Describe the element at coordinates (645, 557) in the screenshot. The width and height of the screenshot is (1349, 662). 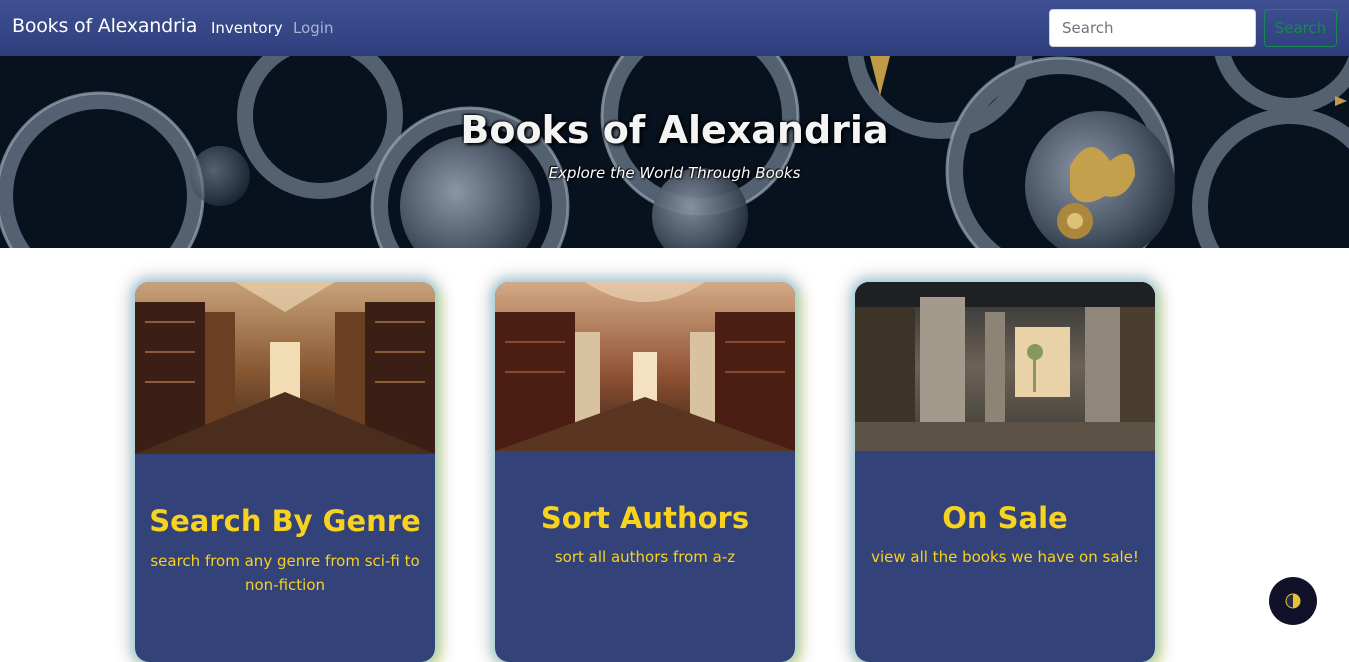
I see `card-description: sort all authors from a-z` at that location.